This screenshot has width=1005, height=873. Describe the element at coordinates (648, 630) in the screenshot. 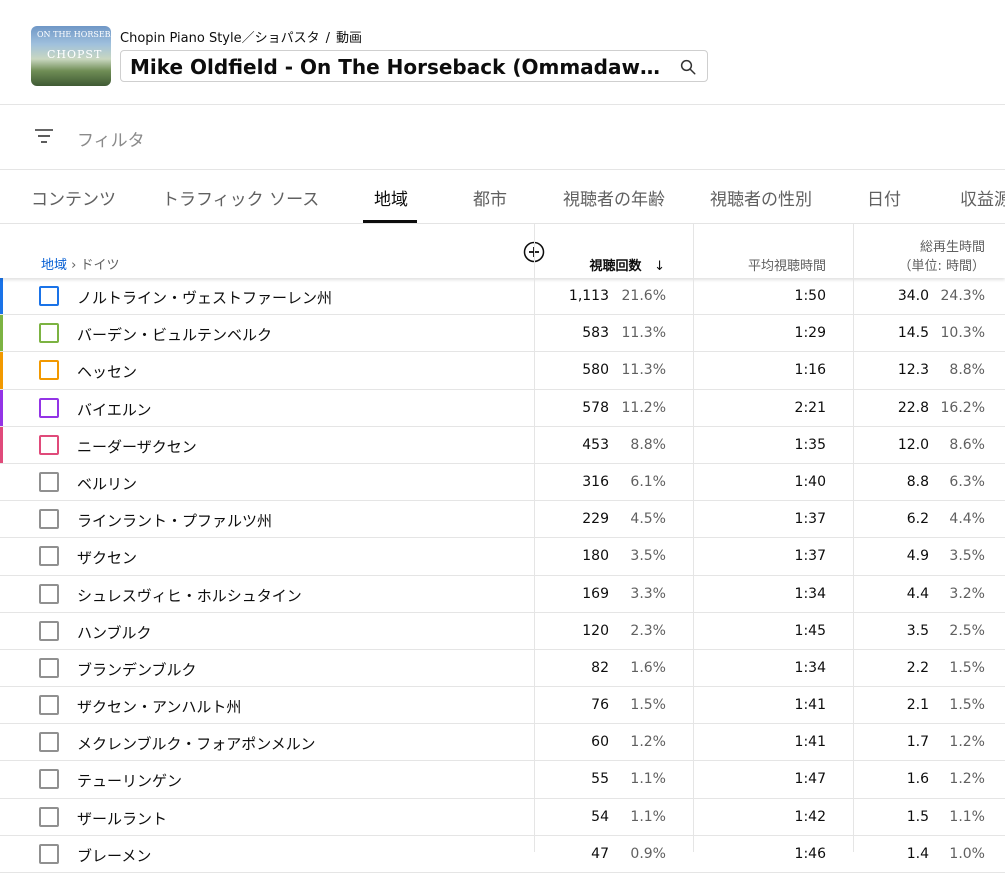

I see `views-percent: 2.3%` at that location.